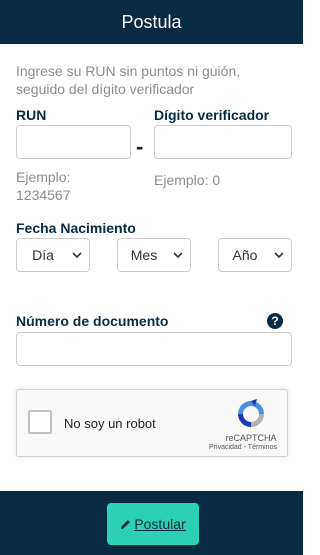 This screenshot has height=555, width=320. I want to click on document-label: Número de documento, so click(92, 321).